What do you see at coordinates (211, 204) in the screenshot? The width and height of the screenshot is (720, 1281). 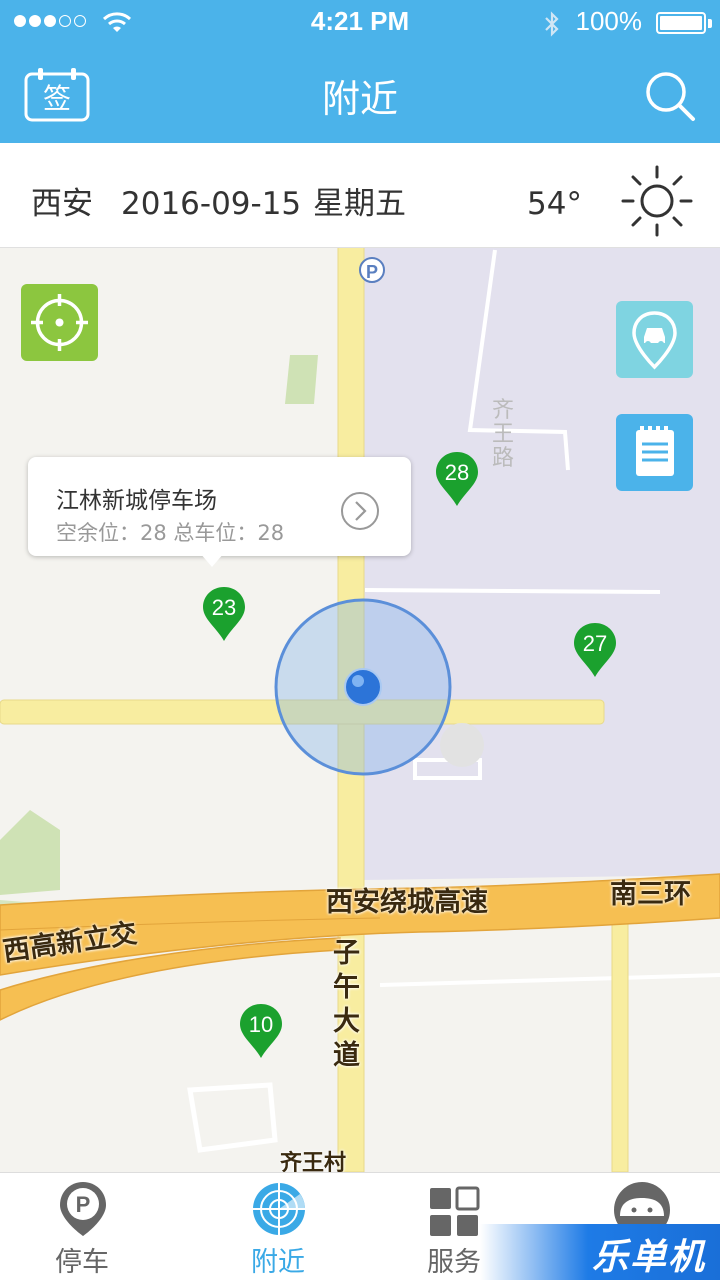 I see `date-label: 2016-09-15` at bounding box center [211, 204].